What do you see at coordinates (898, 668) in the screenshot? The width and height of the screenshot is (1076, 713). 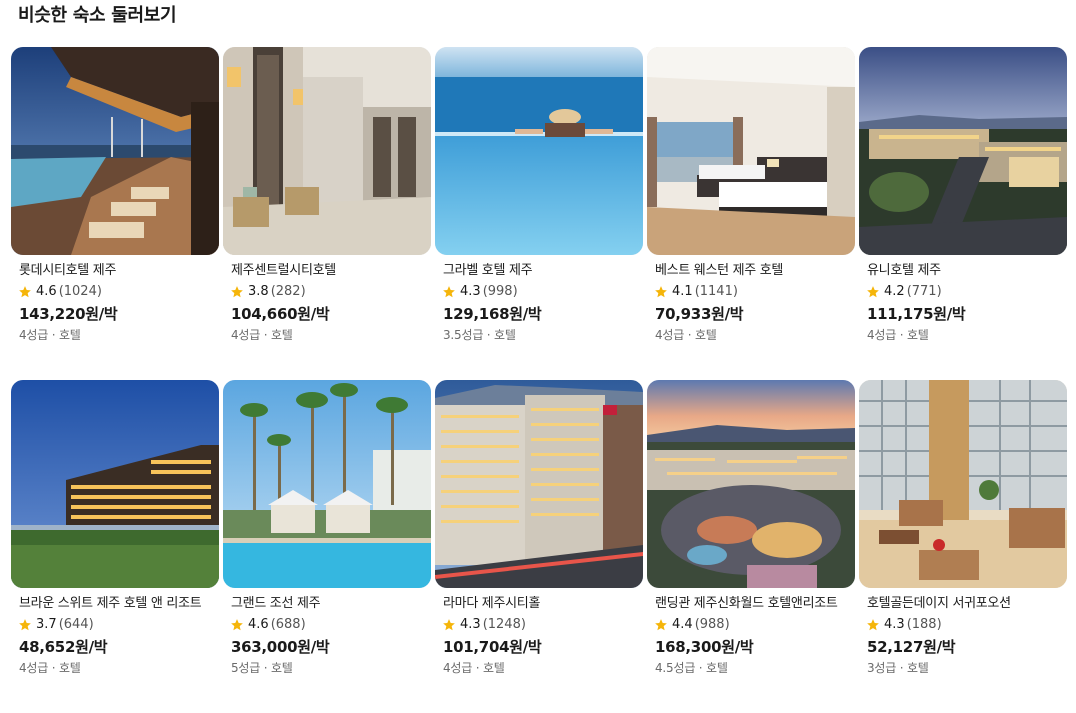 I see `hotel-class: 3성급 · 호텔` at bounding box center [898, 668].